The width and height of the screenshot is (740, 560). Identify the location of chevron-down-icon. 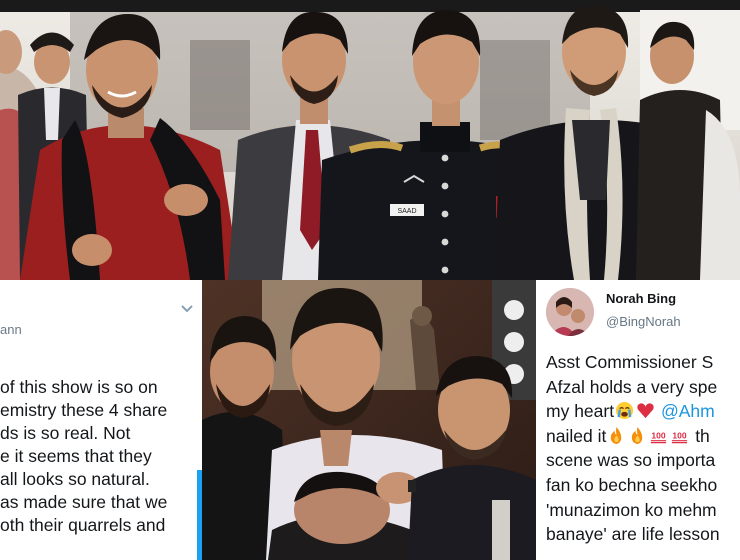
(187, 309).